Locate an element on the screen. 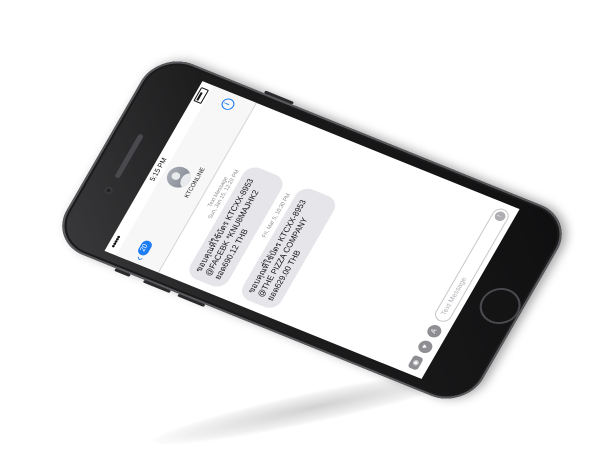 The height and width of the screenshot is (452, 604). digital-touch-icon: ♥ is located at coordinates (425, 346).